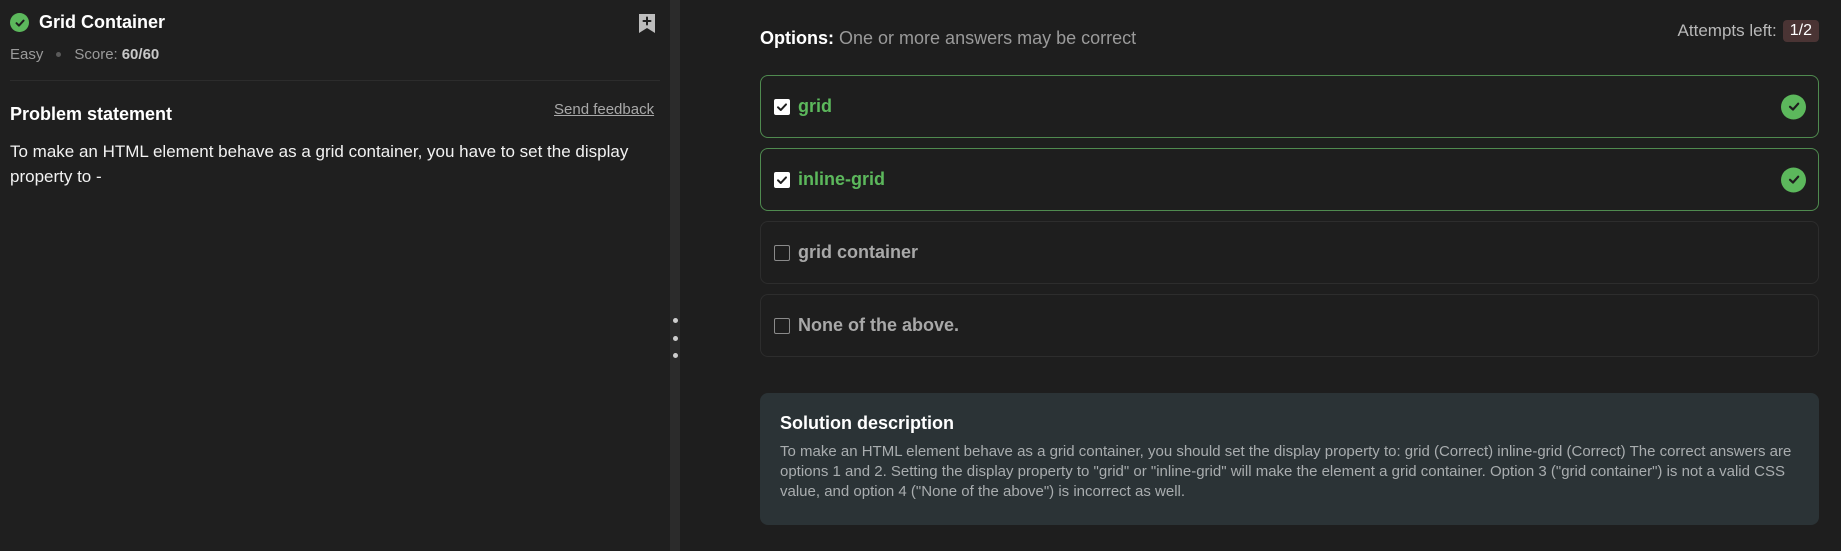  Describe the element at coordinates (1289, 325) in the screenshot. I see `option-card: None of the above.` at that location.